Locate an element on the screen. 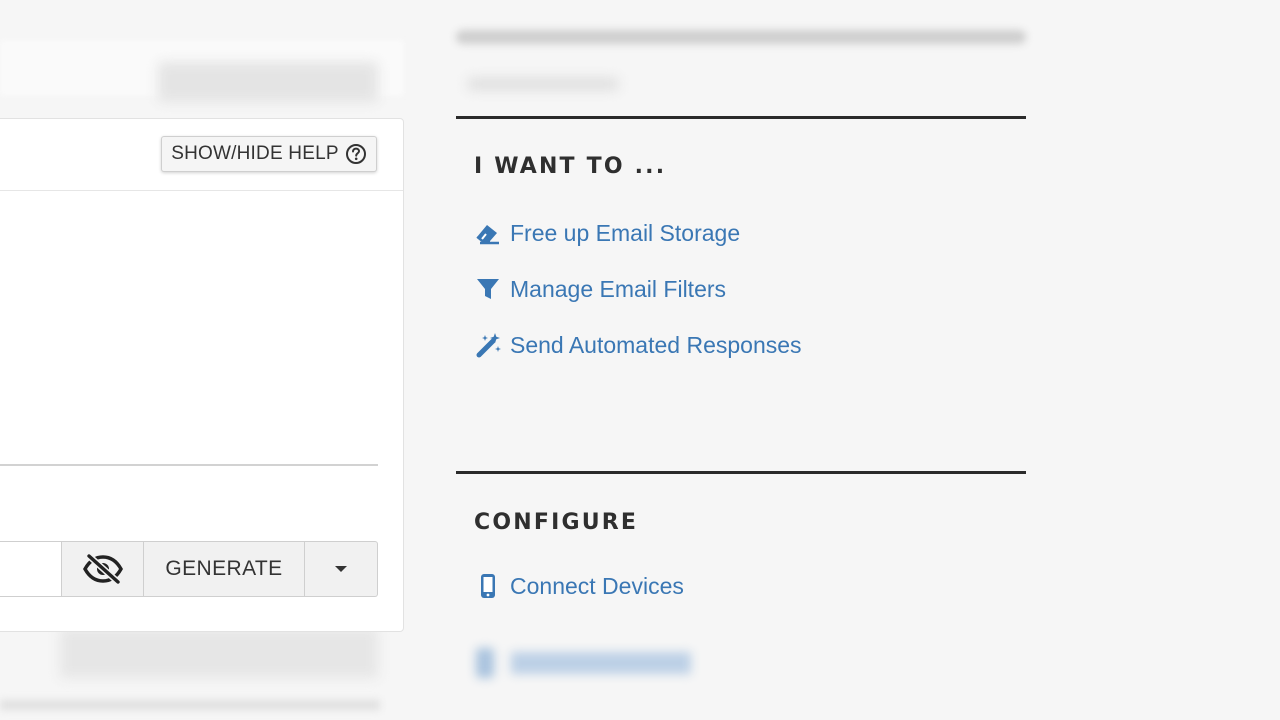 This screenshot has width=1280, height=720. manage-filters-link: Manage Email Filters is located at coordinates (600, 289).